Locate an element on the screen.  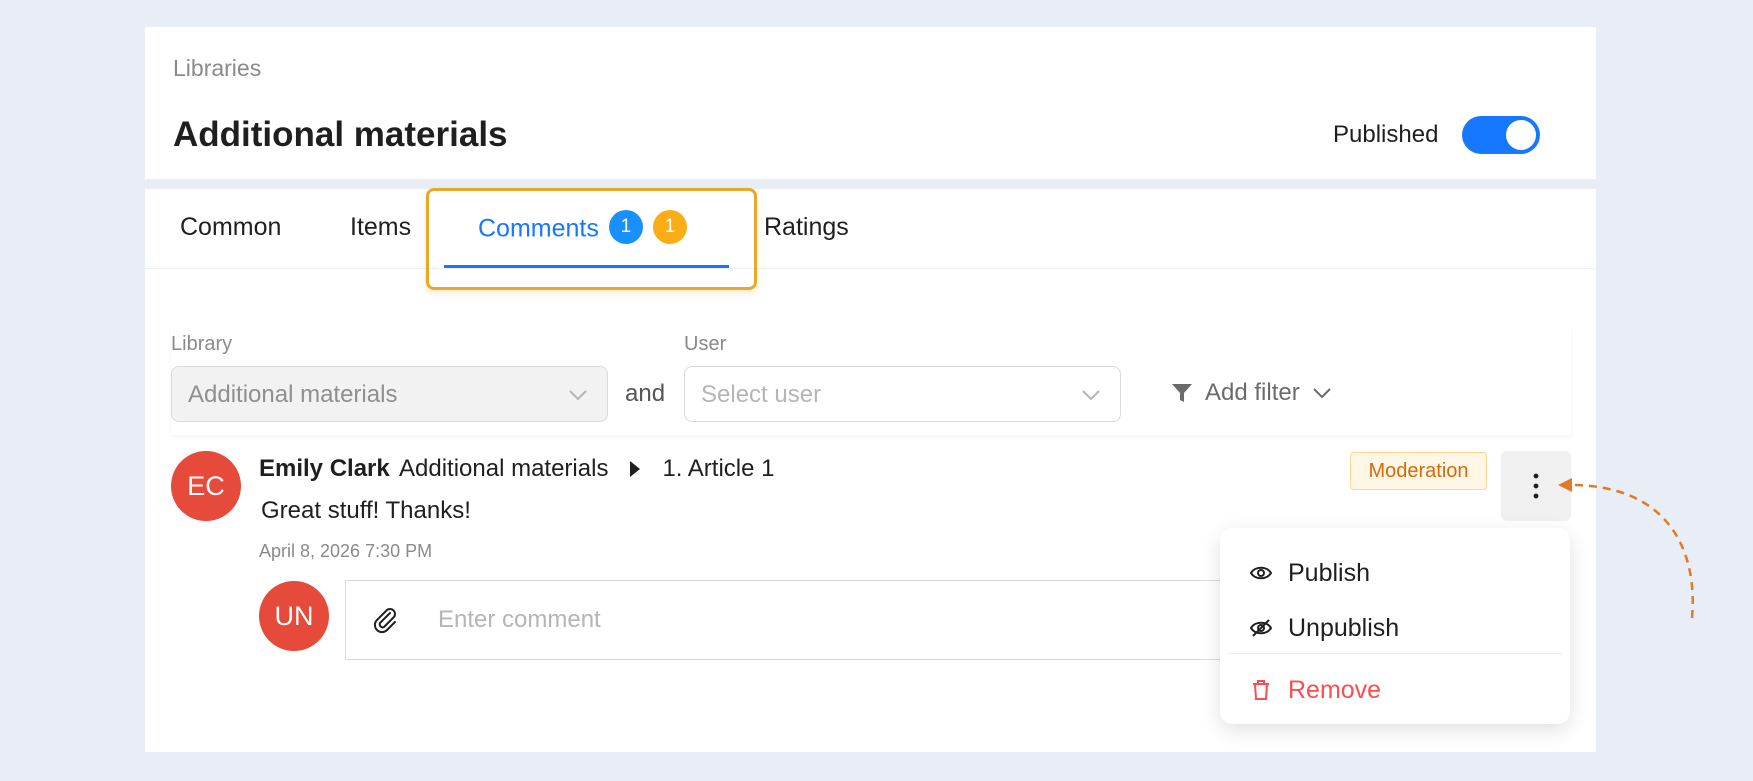
menu-divider is located at coordinates (1395, 653).